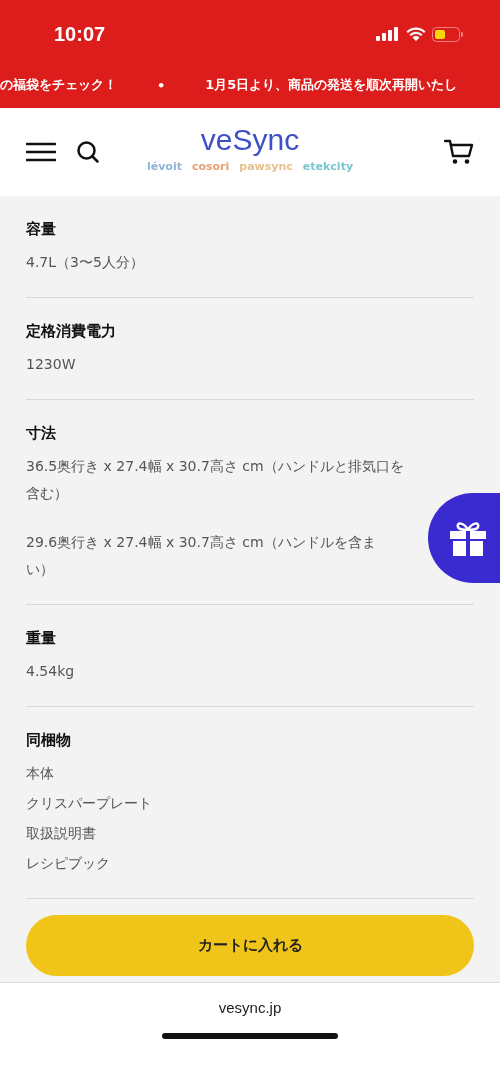  Describe the element at coordinates (328, 166) in the screenshot. I see `brand-name: etekcity` at that location.